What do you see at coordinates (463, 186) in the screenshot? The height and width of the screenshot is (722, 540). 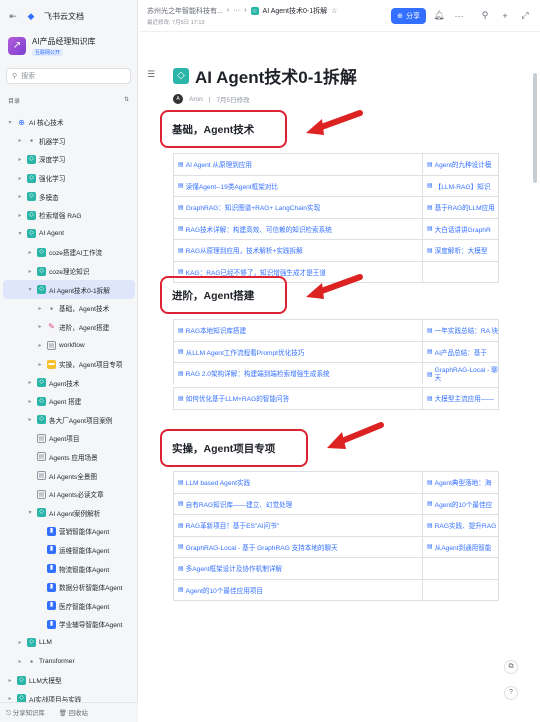 I see `doc-link: 【LLM-RAG】知识` at bounding box center [463, 186].